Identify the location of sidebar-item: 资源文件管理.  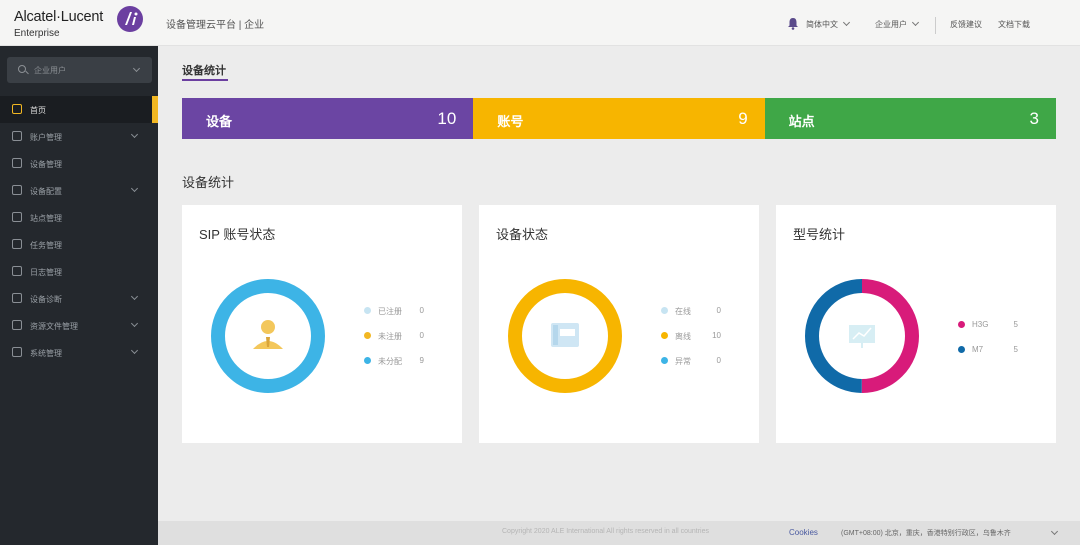
(79, 325).